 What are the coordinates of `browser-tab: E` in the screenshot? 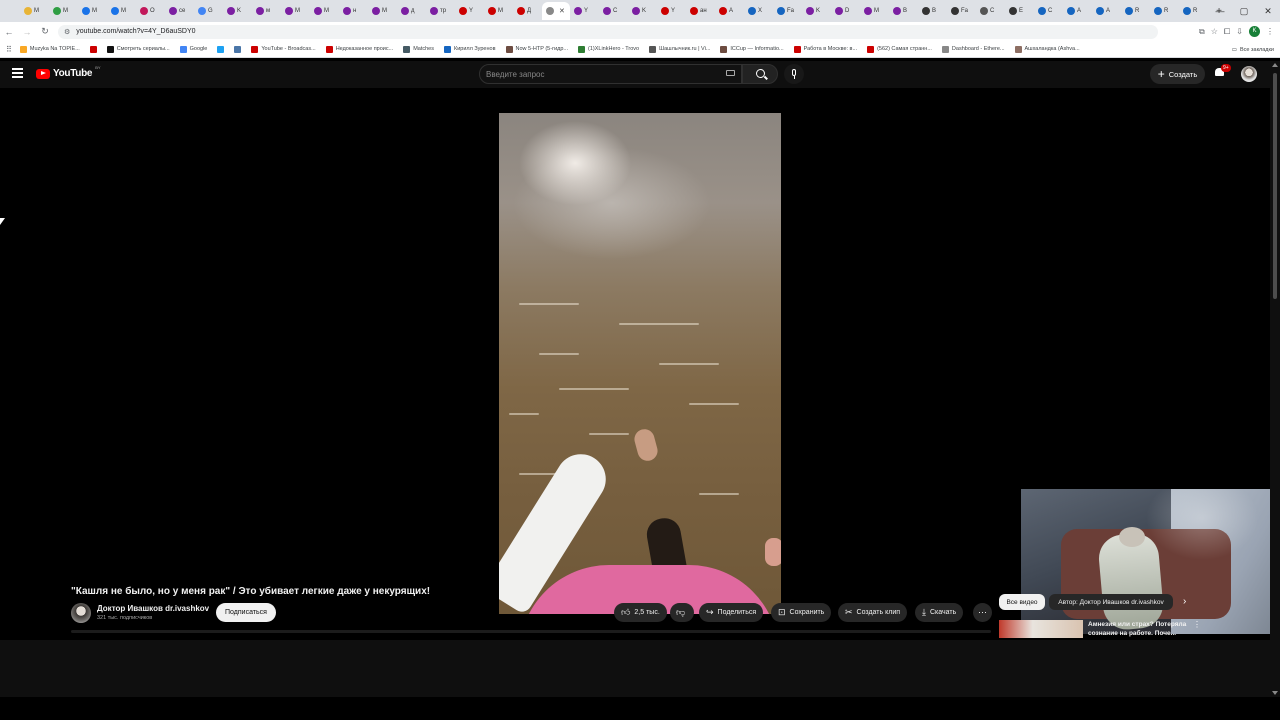 It's located at (1019, 11).